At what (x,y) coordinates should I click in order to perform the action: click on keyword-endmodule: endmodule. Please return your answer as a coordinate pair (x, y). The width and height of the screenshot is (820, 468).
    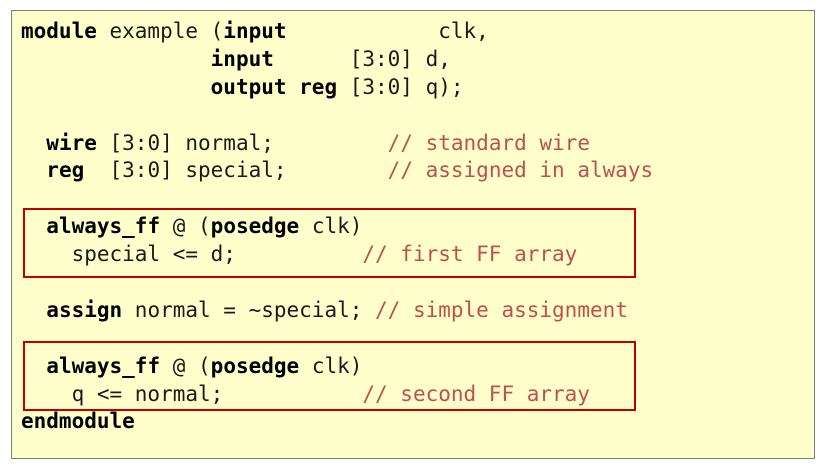
    Looking at the image, I should click on (78, 421).